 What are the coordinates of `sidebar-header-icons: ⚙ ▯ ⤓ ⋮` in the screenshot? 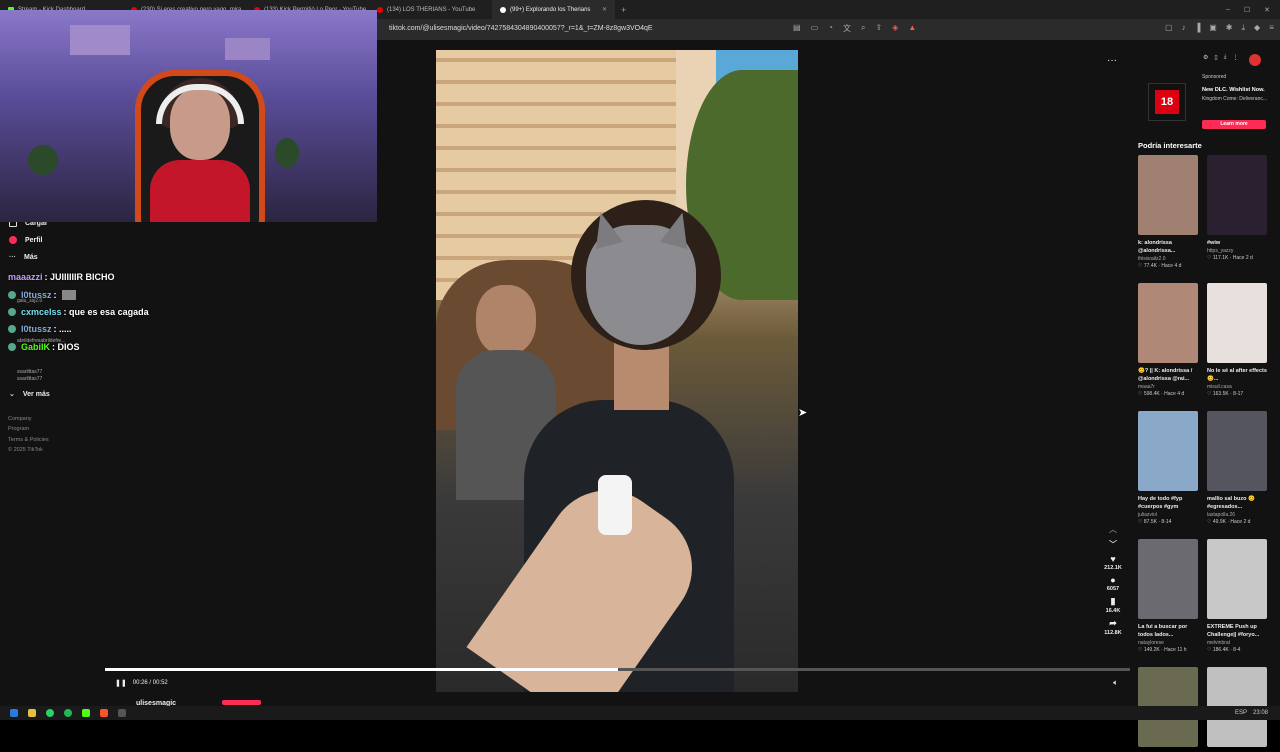 It's located at (1220, 57).